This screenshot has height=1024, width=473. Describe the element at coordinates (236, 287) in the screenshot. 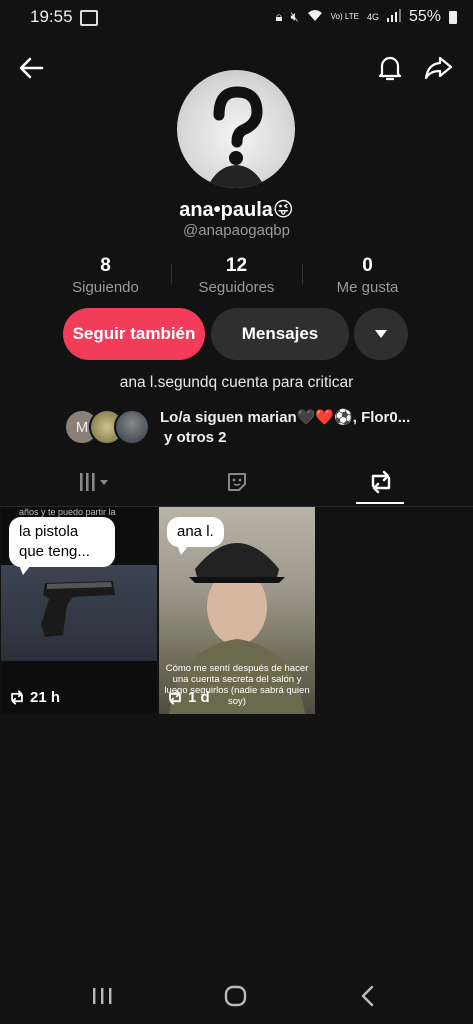

I see `stat-label: Seguidores` at that location.